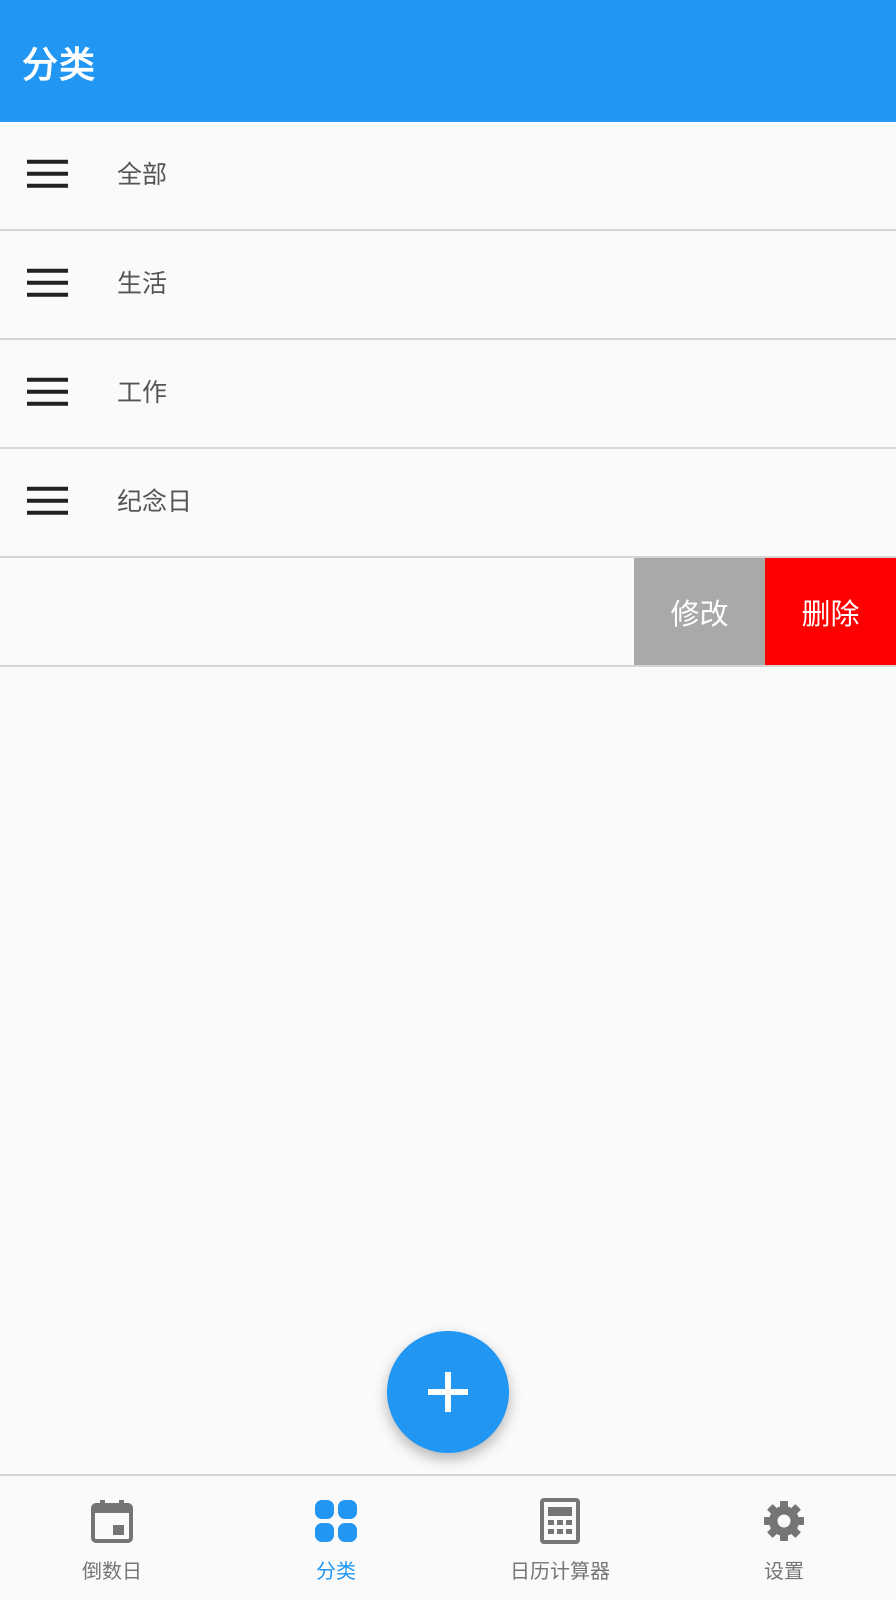 This screenshot has width=896, height=1600. Describe the element at coordinates (448, 612) in the screenshot. I see `swiped-category-row: 修改 删除` at that location.